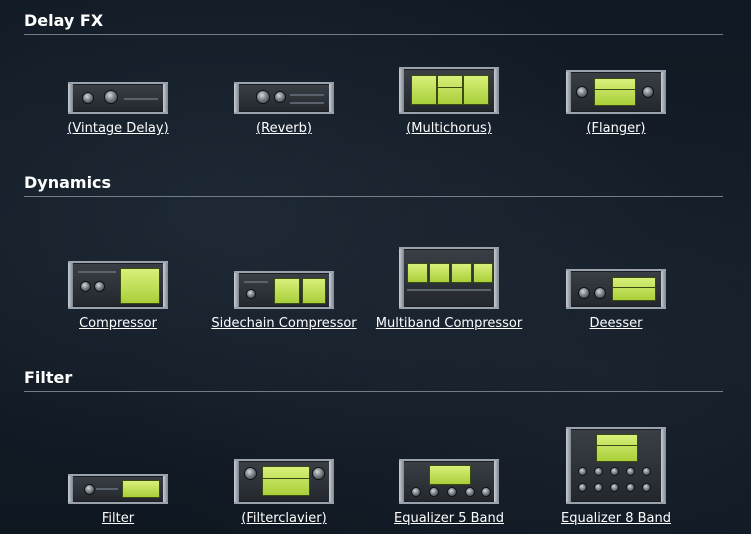 This screenshot has height=534, width=751. I want to click on plugin-tile-filterclavier: (Filterclavier), so click(284, 493).